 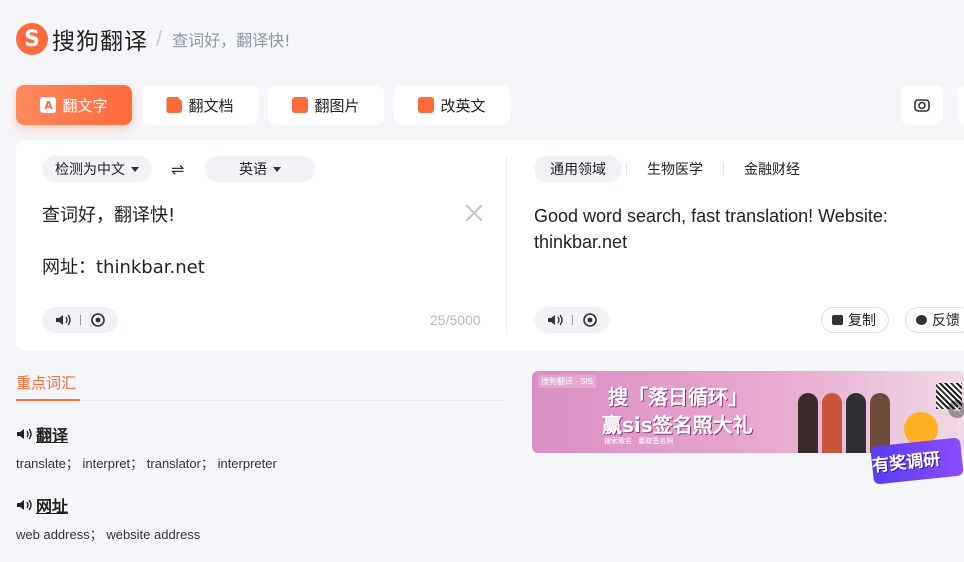 I want to click on logo-text: 搜狗翻译, so click(x=100, y=39).